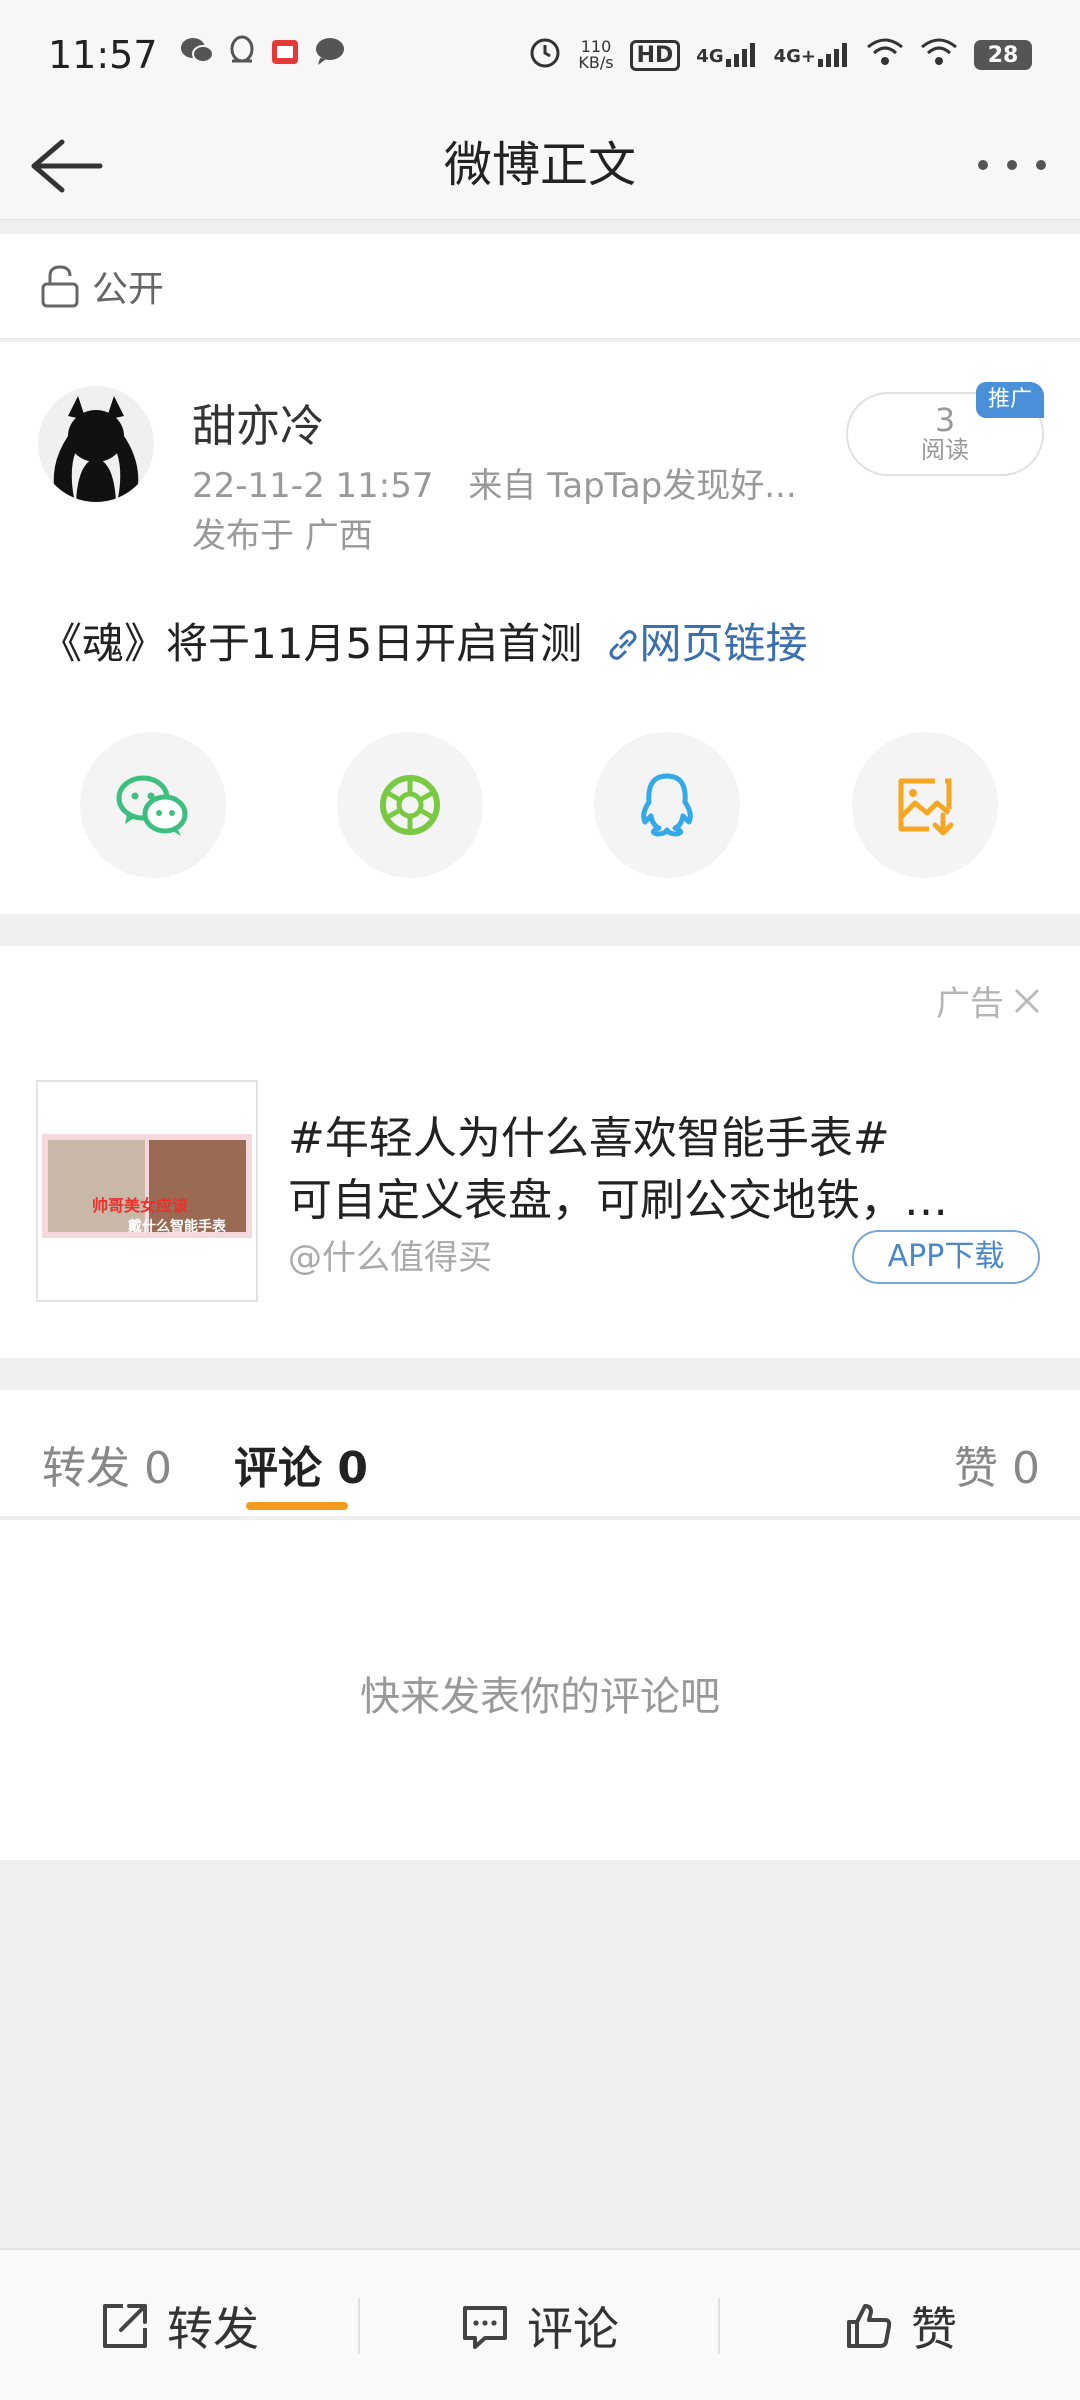 The image size is (1080, 2400). I want to click on net-speed-unit: KB/s, so click(596, 62).